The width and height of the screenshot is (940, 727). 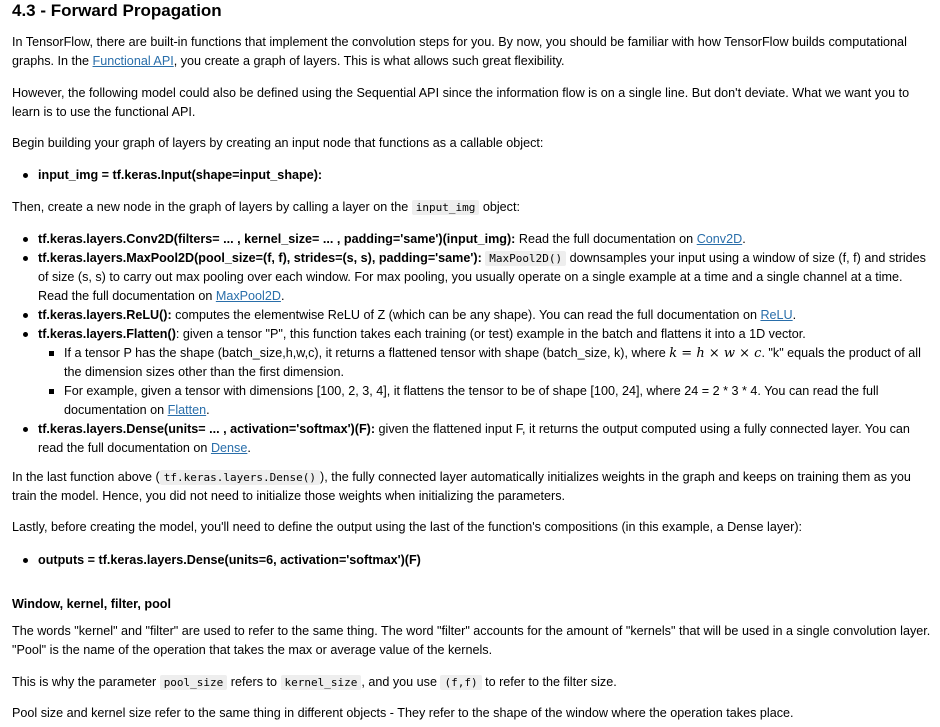 I want to click on math-formula: k = h × w × c, so click(x=715, y=353).